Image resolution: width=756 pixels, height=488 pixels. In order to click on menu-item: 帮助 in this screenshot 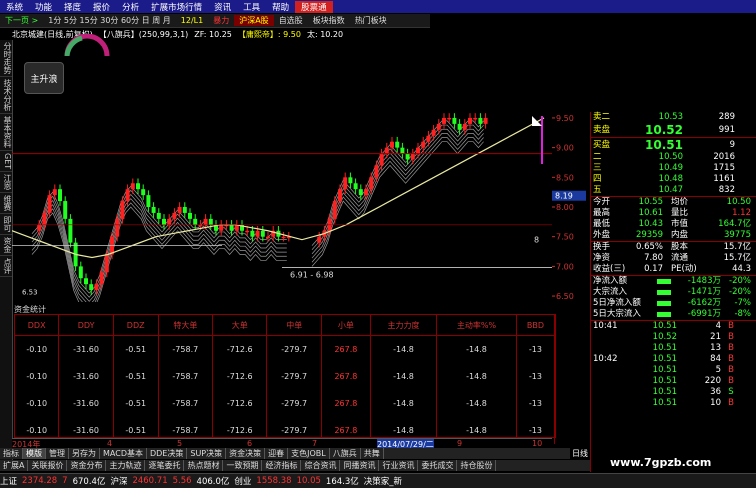, I will do `click(280, 7)`.